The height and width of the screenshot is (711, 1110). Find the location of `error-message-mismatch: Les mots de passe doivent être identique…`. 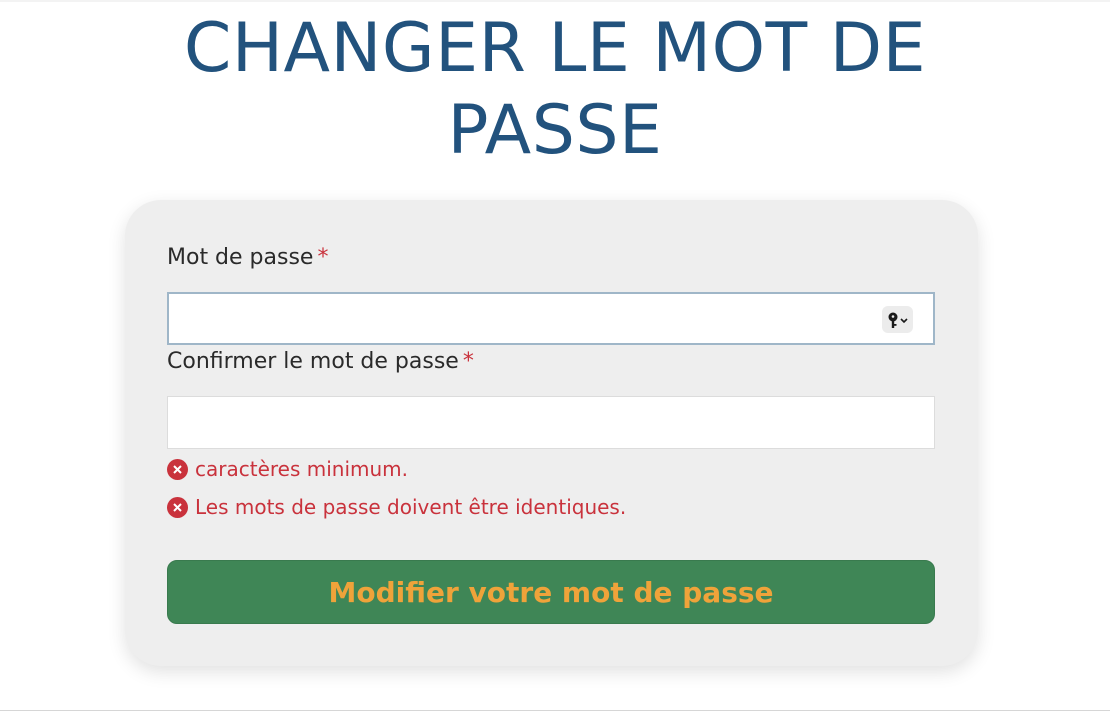

error-message-mismatch: Les mots de passe doivent être identique… is located at coordinates (396, 507).